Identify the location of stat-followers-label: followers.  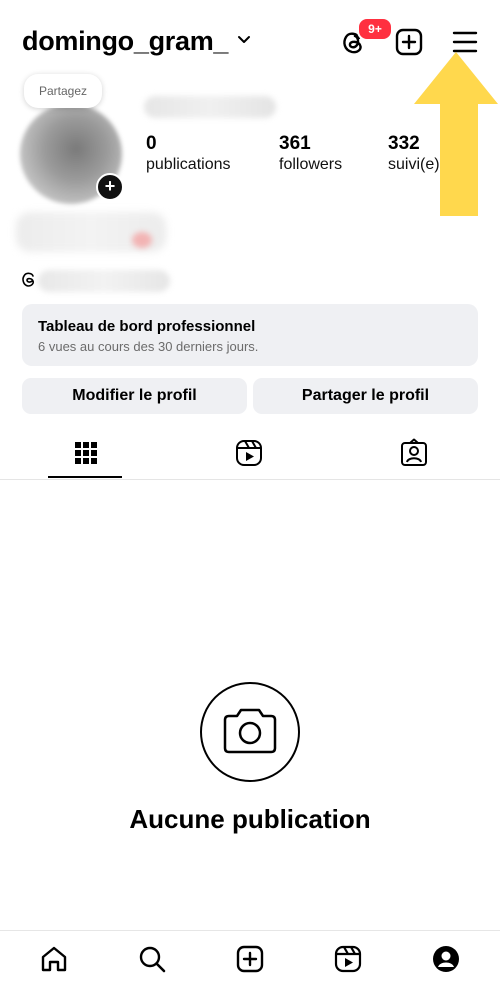
(310, 165).